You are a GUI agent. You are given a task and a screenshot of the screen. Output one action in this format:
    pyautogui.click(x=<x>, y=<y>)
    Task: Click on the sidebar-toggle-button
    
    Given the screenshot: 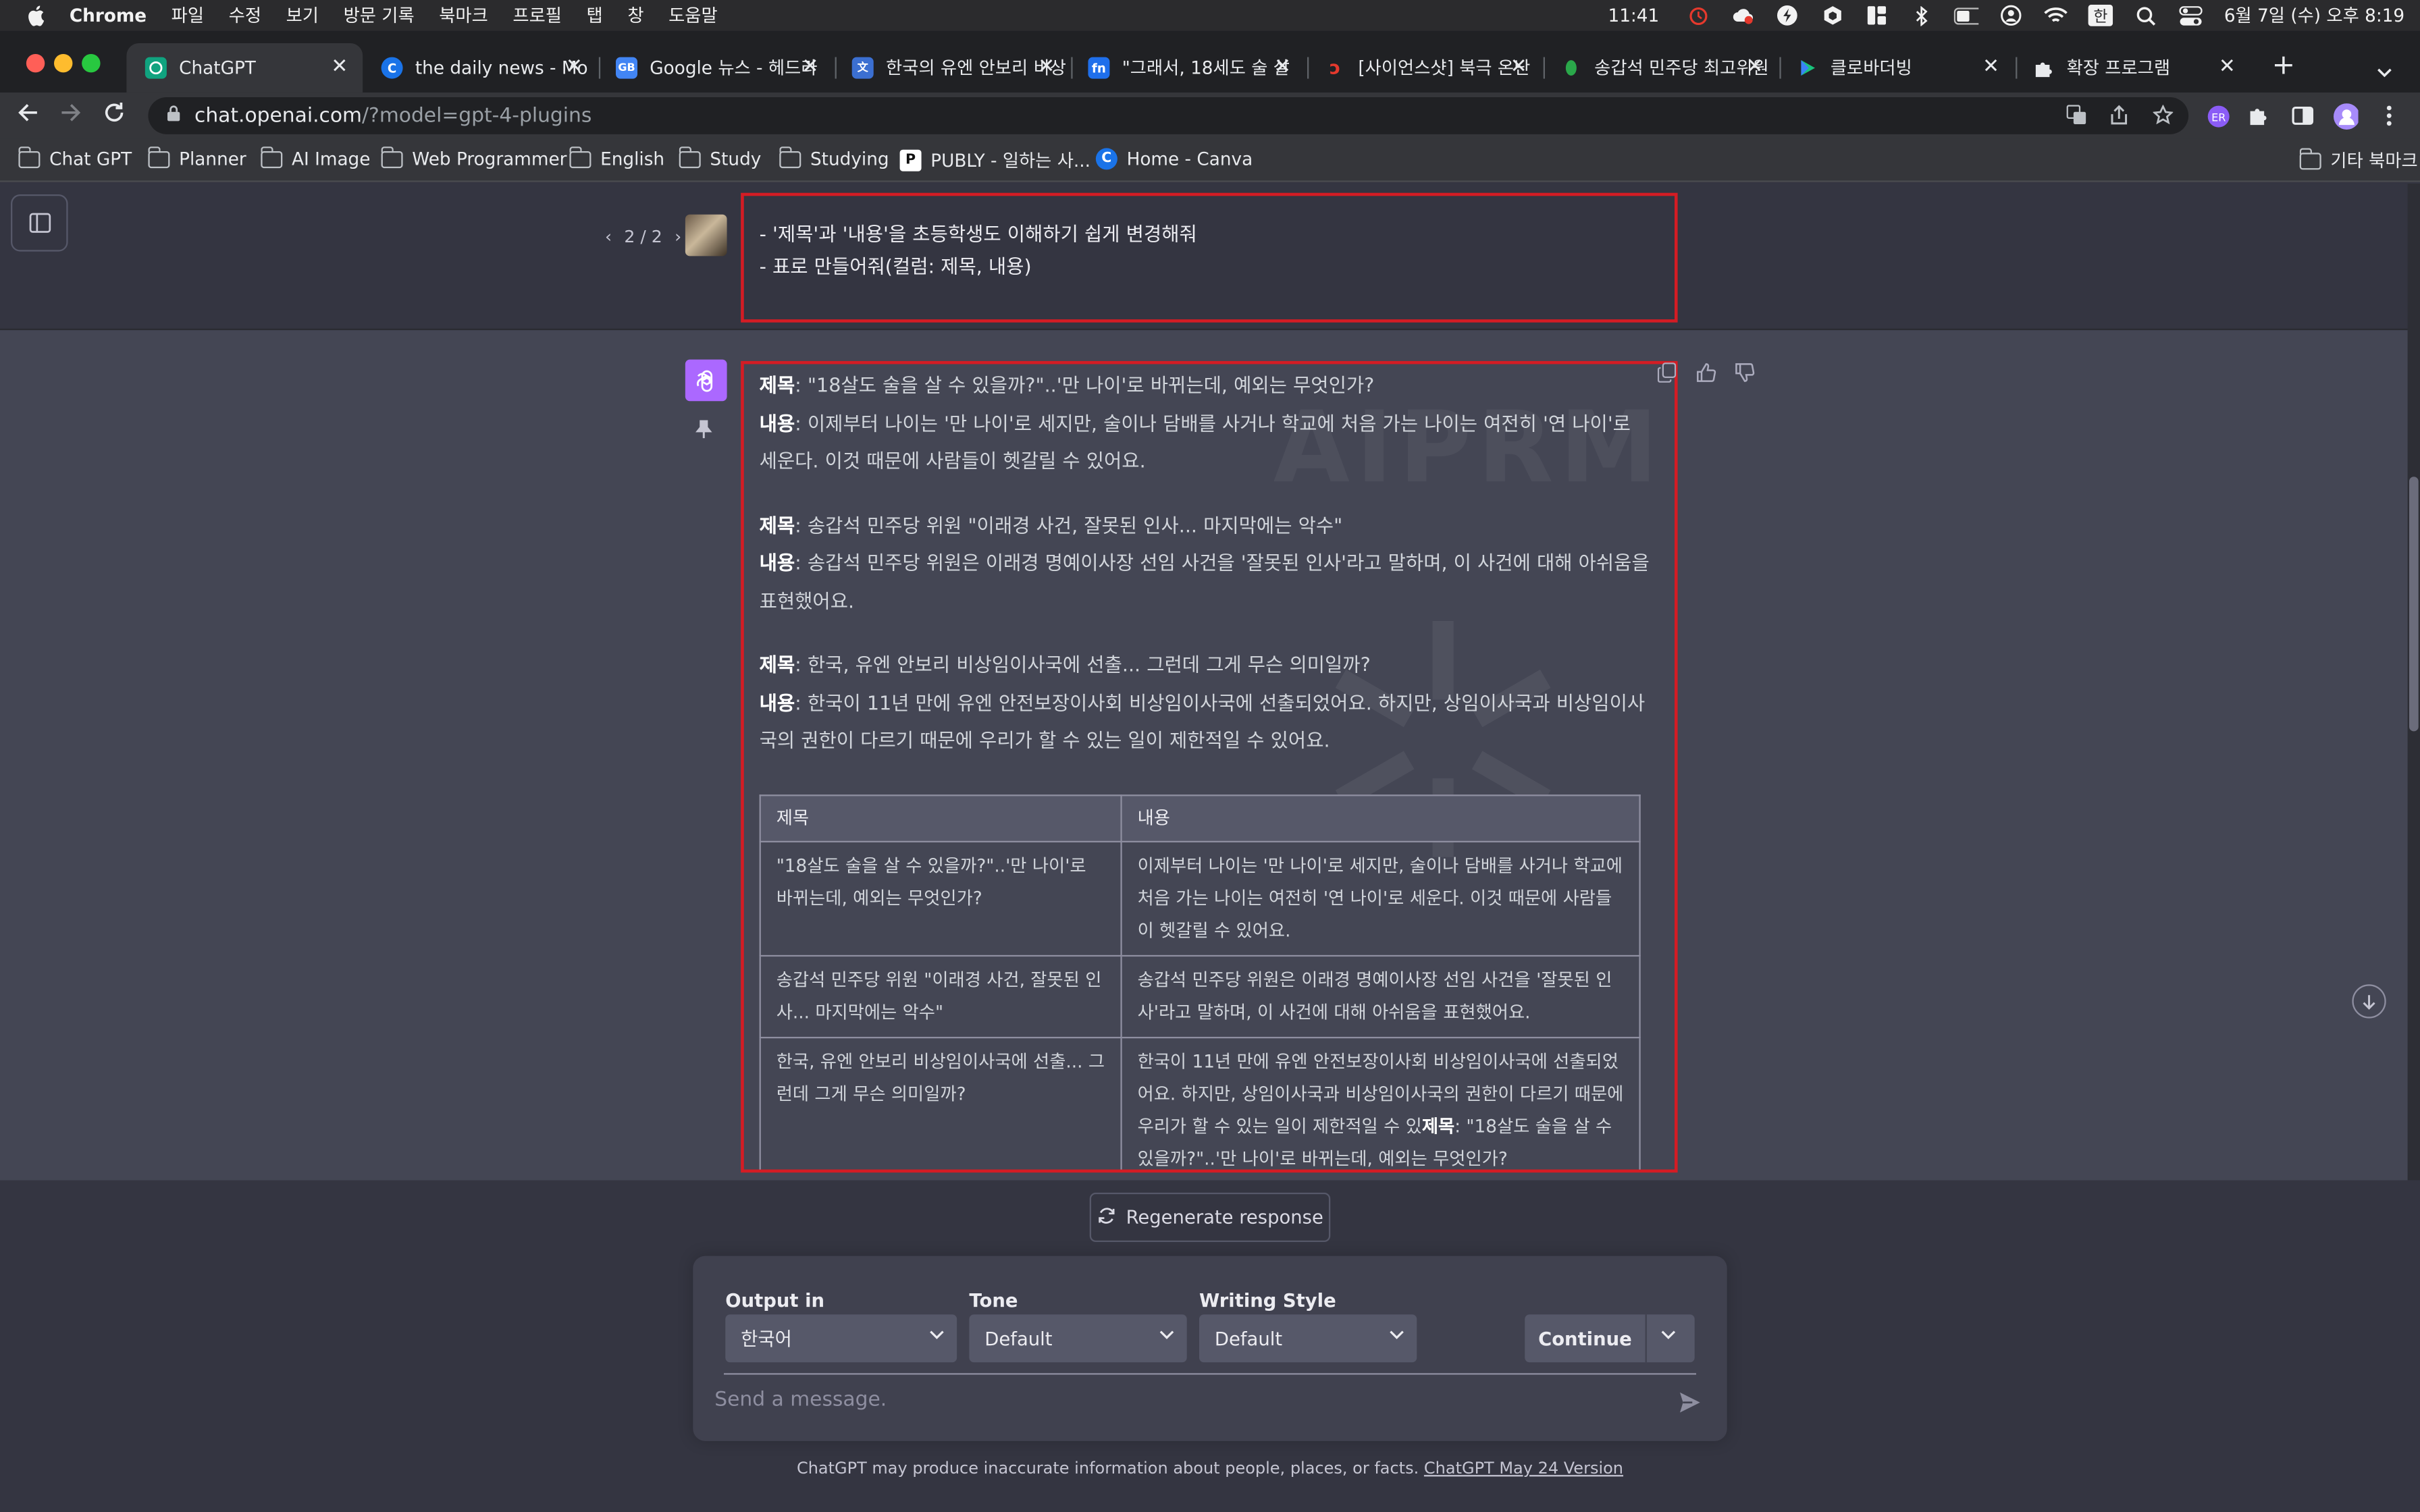 What is the action you would take?
    pyautogui.click(x=39, y=223)
    